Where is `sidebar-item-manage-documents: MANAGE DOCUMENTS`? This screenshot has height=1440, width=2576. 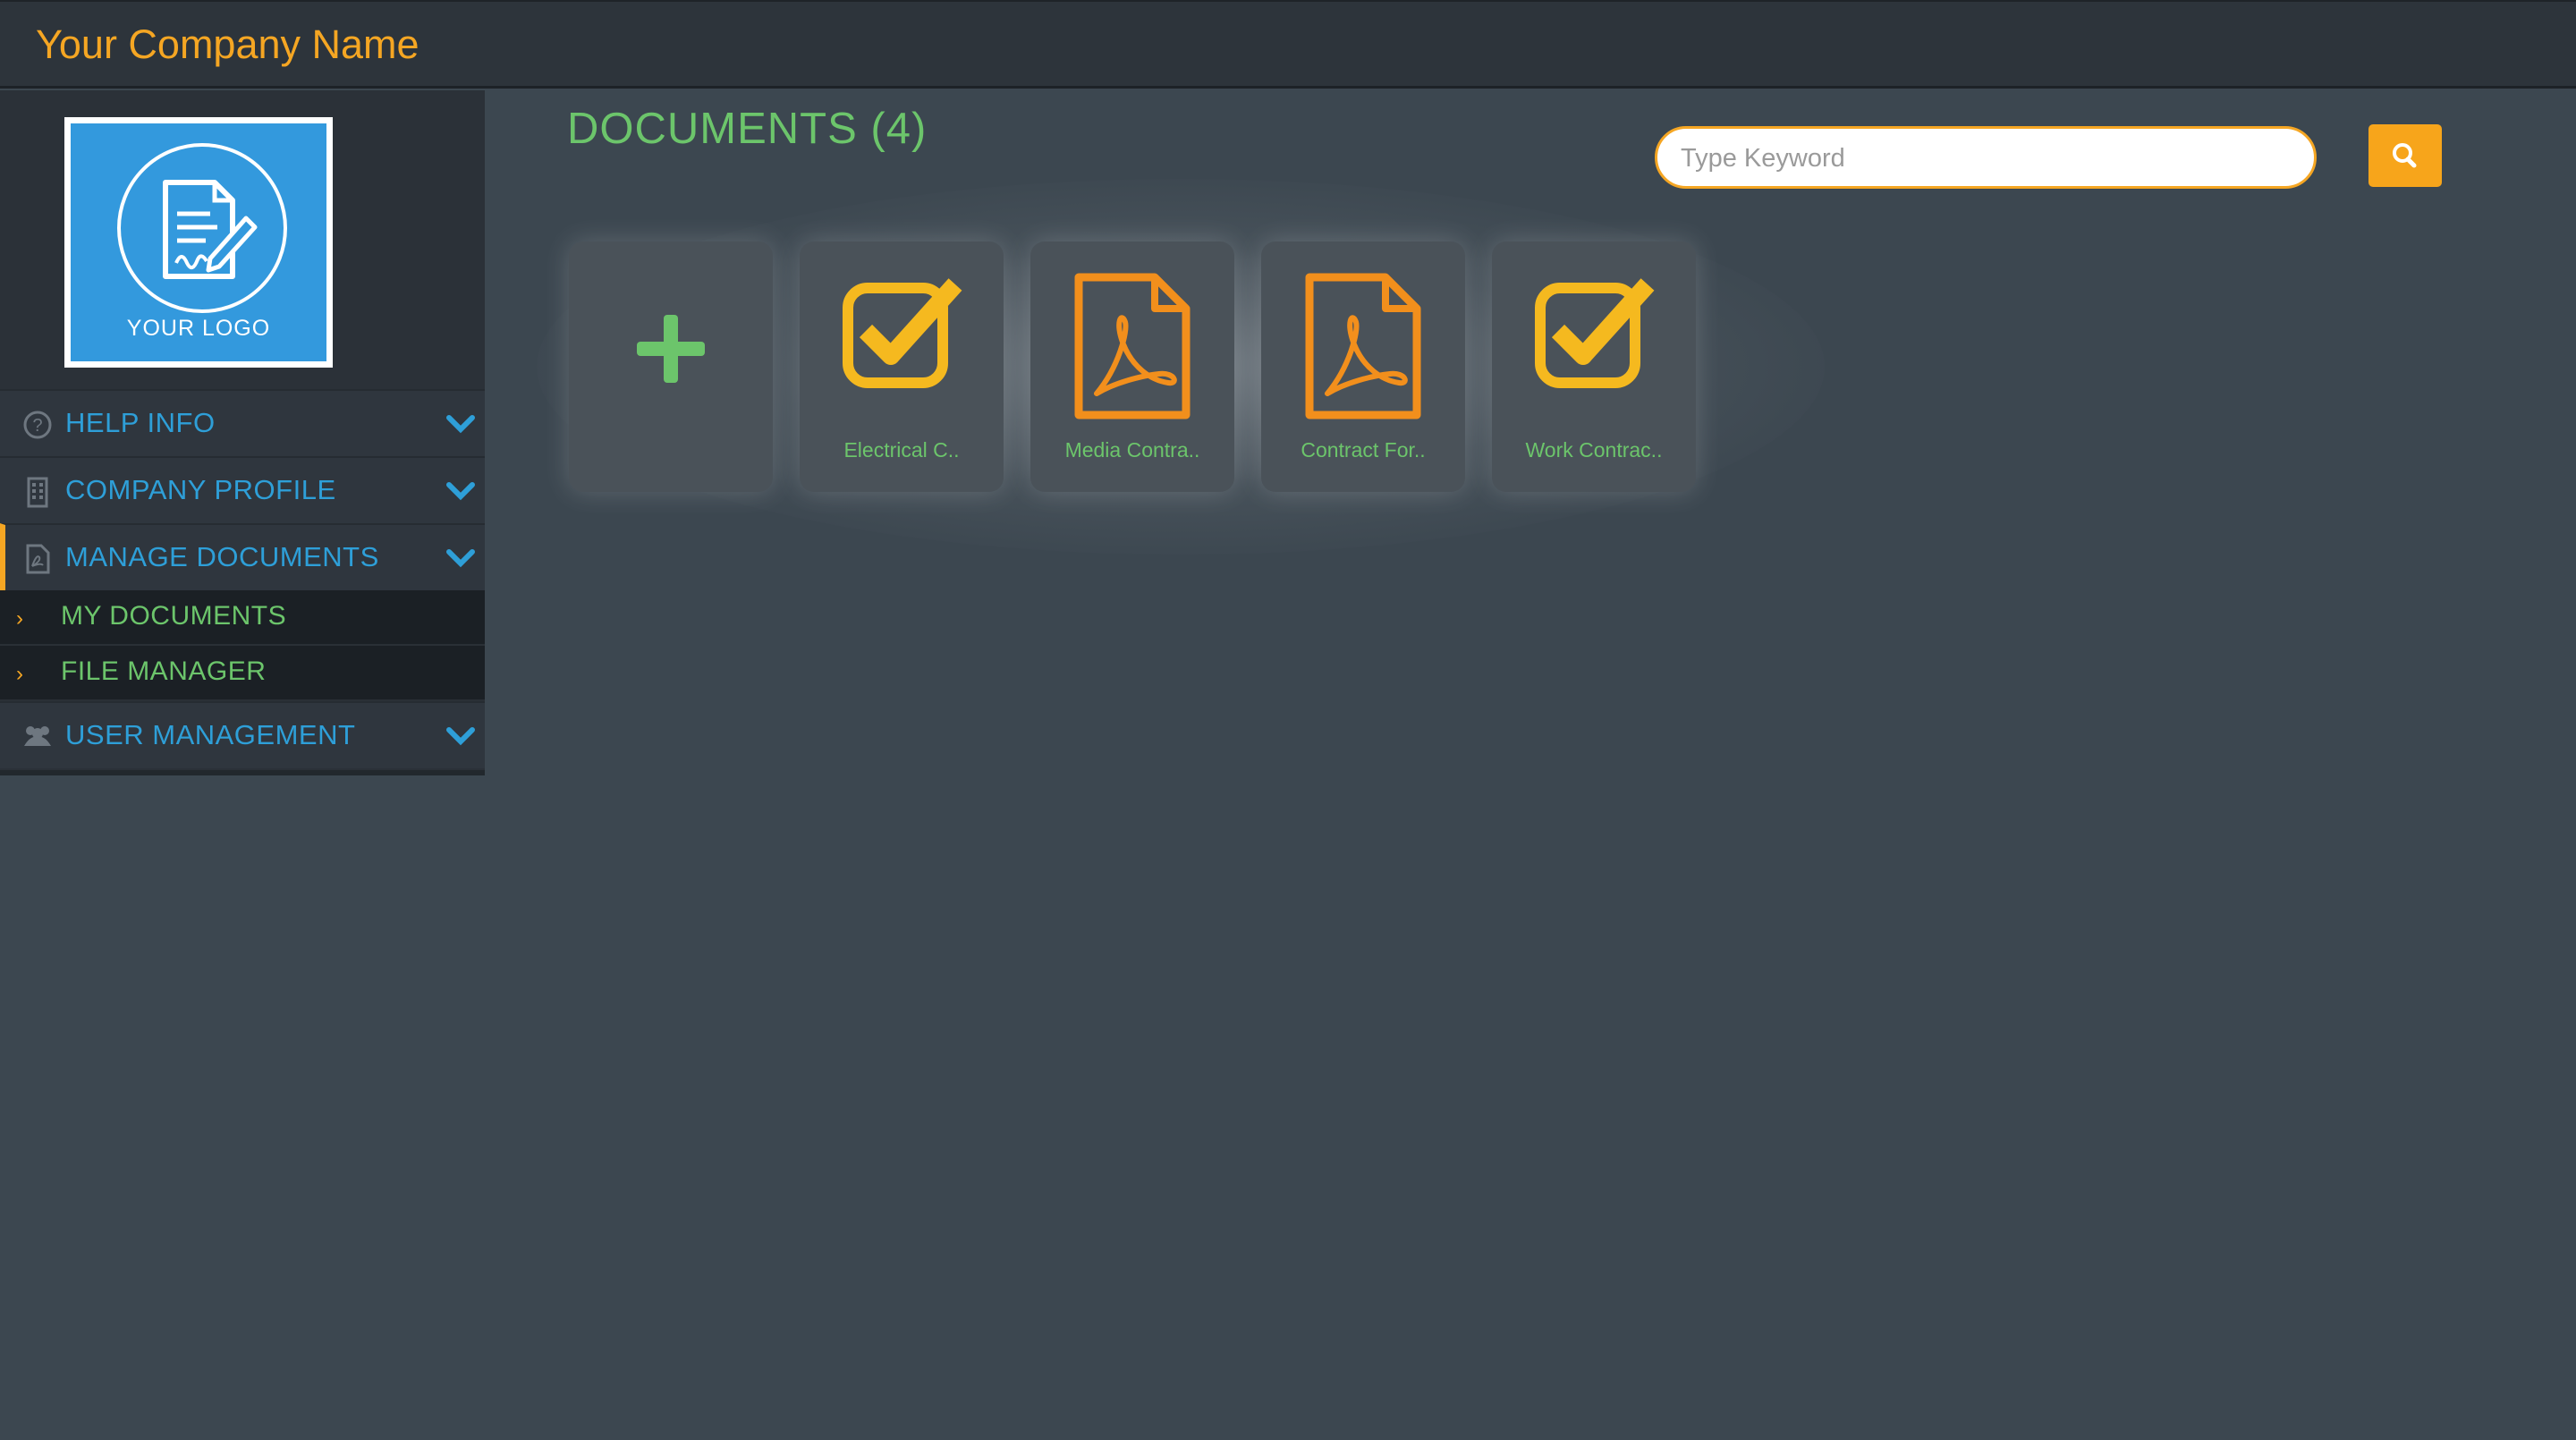 sidebar-item-manage-documents: MANAGE DOCUMENTS is located at coordinates (242, 556).